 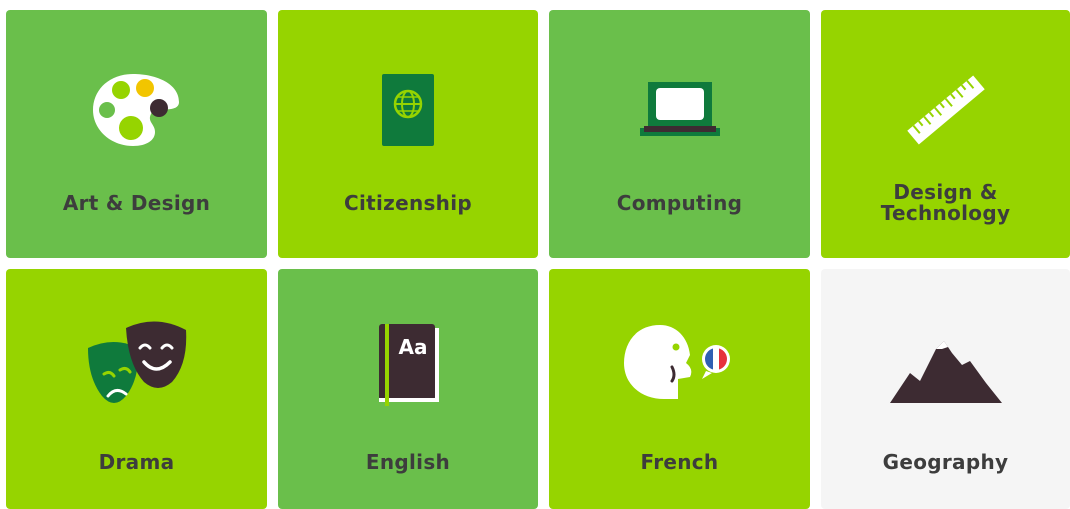 What do you see at coordinates (945, 462) in the screenshot?
I see `subject-label: Geography` at bounding box center [945, 462].